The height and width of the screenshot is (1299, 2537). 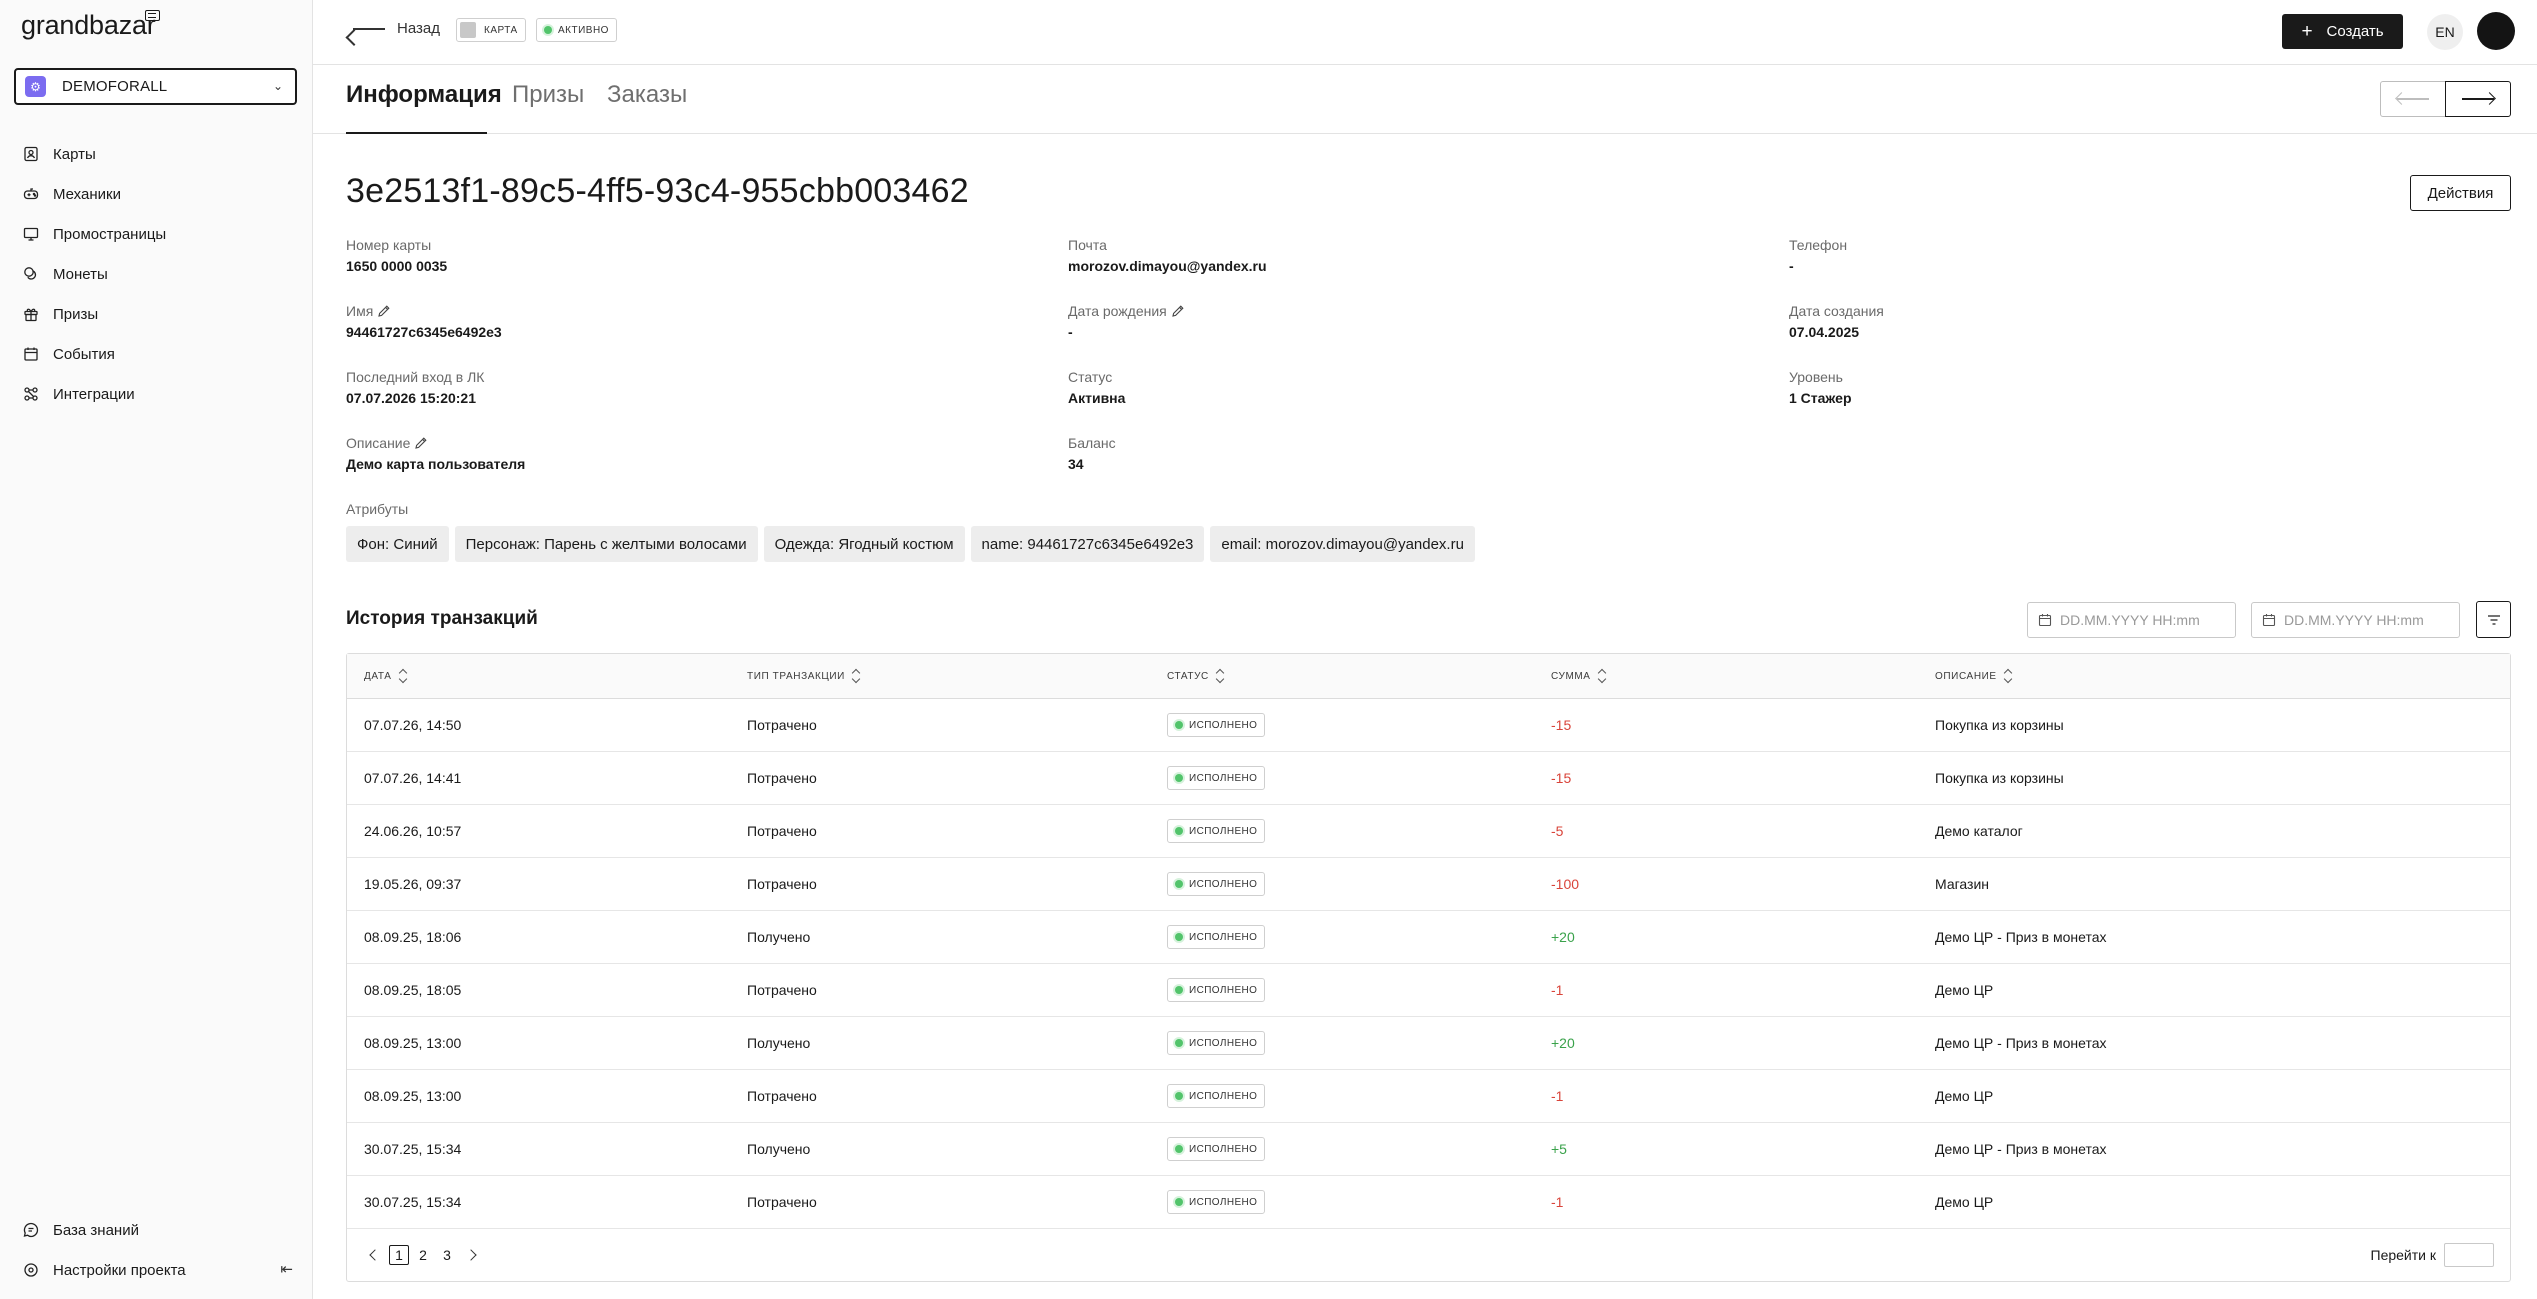 I want to click on cell-date: 08.09.25, 13:00, so click(x=413, y=1043).